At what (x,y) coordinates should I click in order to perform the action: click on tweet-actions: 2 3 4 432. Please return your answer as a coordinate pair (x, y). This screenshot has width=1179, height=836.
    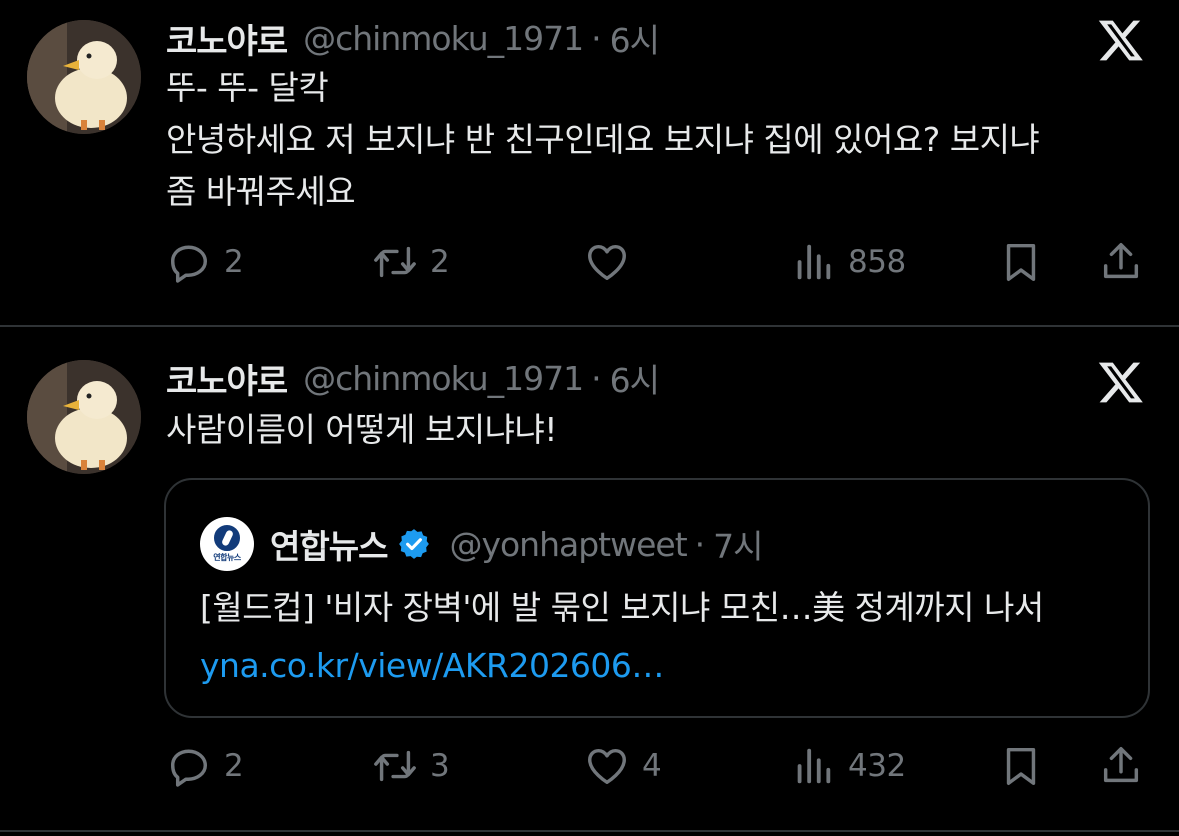
    Looking at the image, I should click on (657, 766).